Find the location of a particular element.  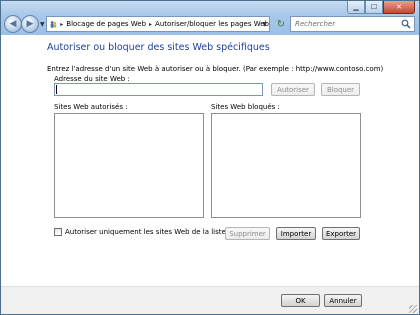

refresh-button: ↻ is located at coordinates (281, 24).